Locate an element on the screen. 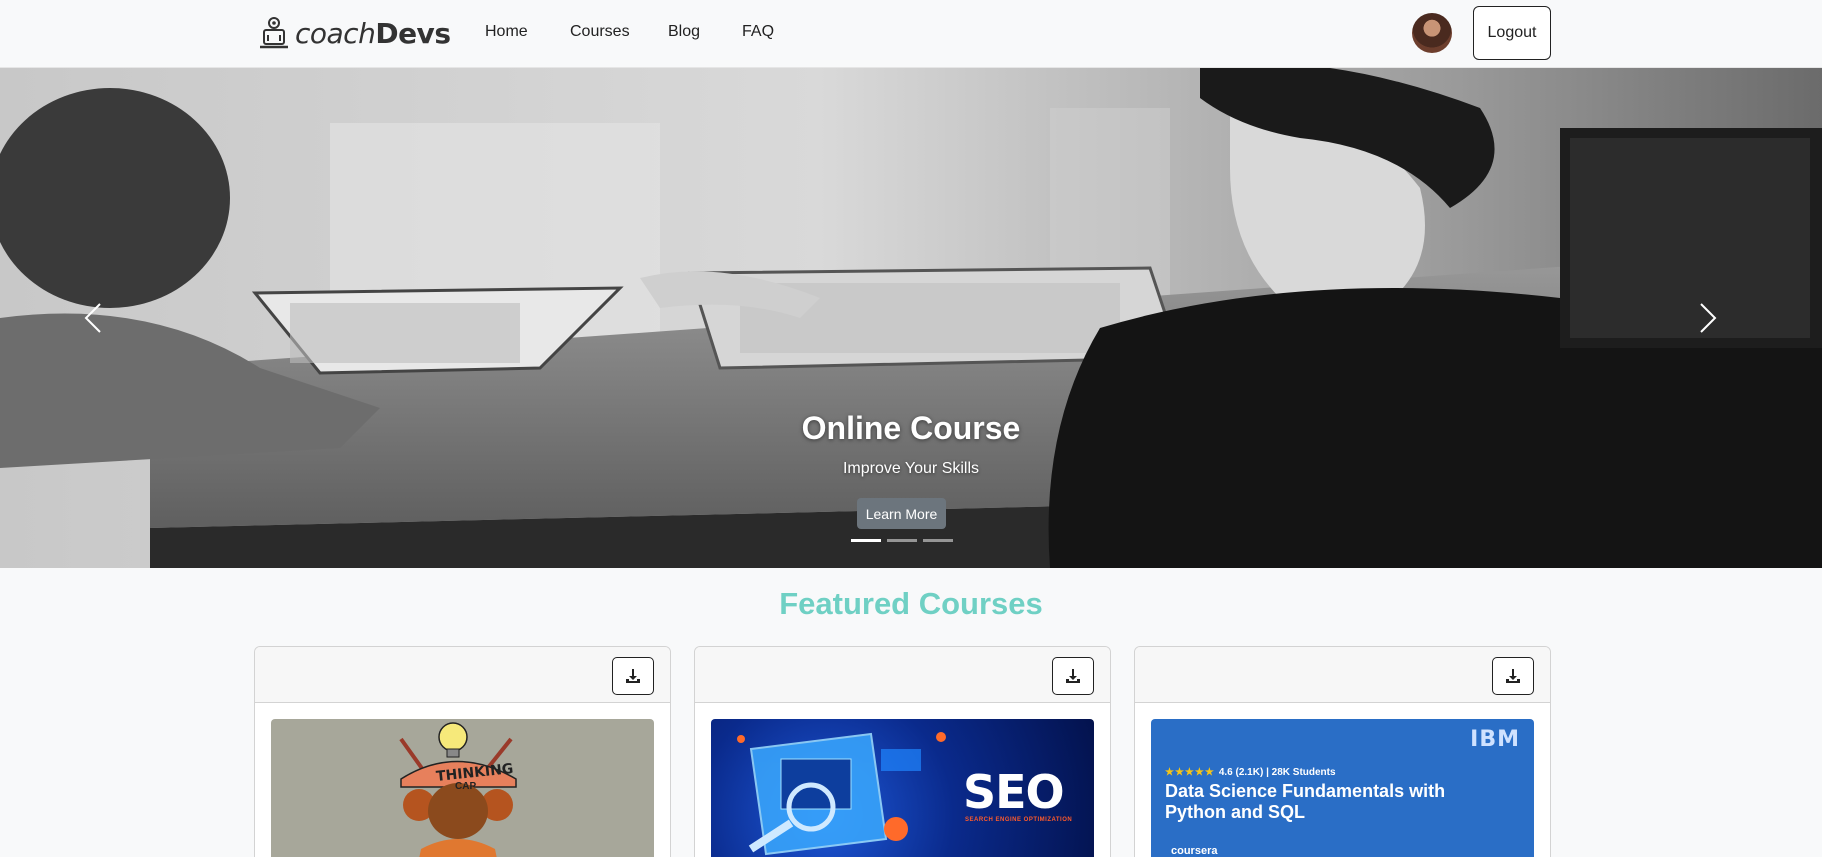 Image resolution: width=1822 pixels, height=857 pixels. brand-logo: coachDevs is located at coordinates (354, 33).